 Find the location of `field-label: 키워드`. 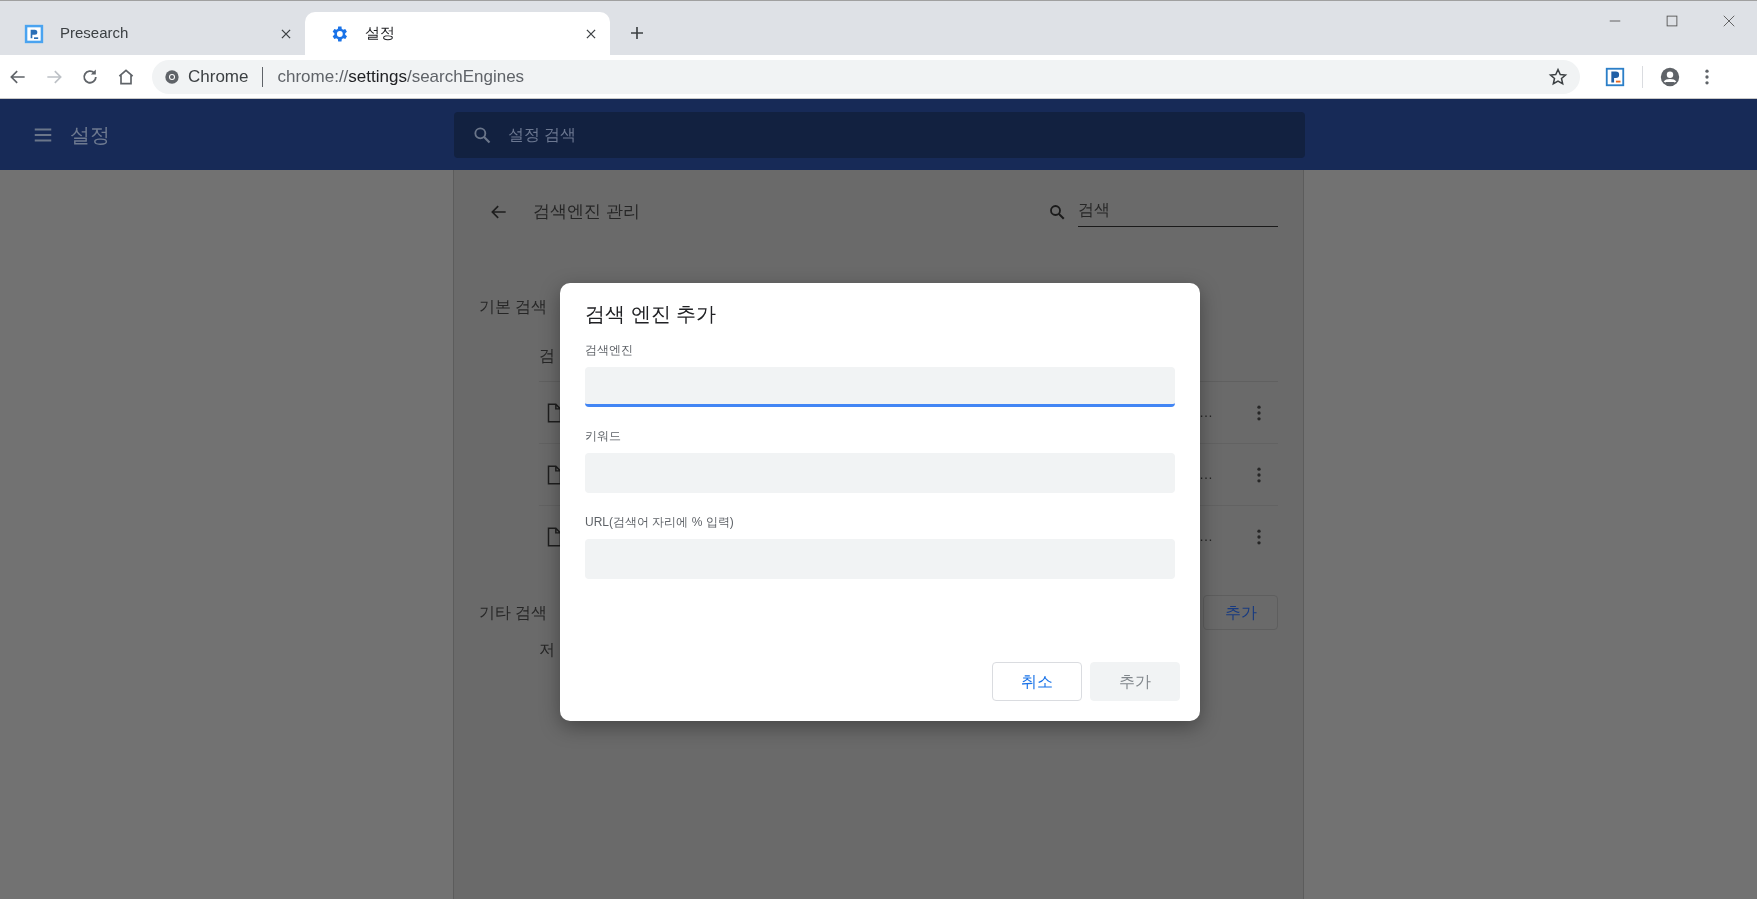

field-label: 키워드 is located at coordinates (603, 436).